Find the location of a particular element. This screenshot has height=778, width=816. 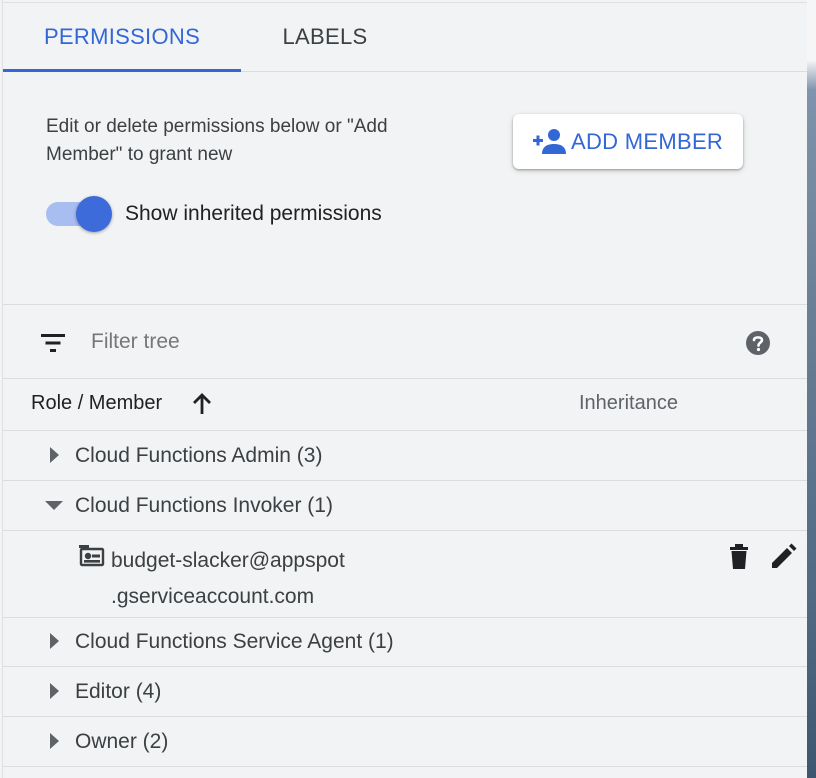

filter-icon is located at coordinates (53, 343).